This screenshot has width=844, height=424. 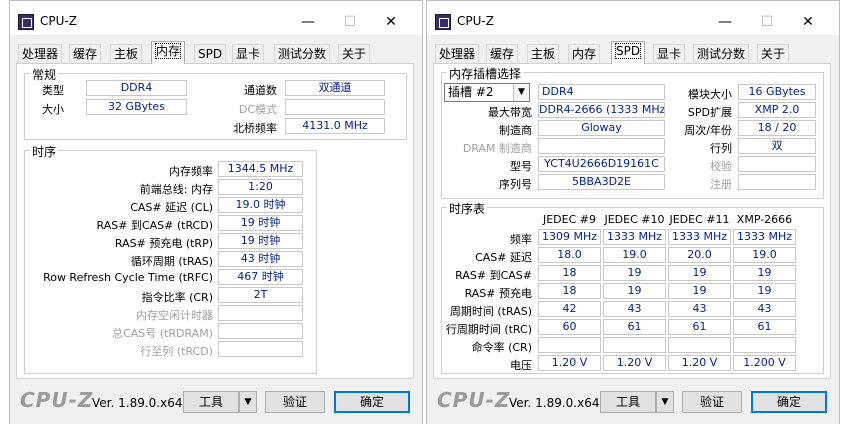 I want to click on nb-freq-value: 4131.0 MHz, so click(x=335, y=126).